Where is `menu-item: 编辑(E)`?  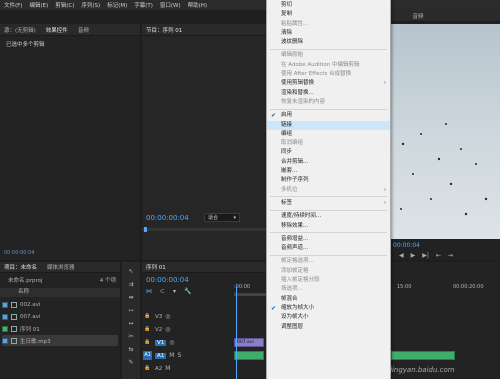 menu-item: 编辑(E) is located at coordinates (38, 5).